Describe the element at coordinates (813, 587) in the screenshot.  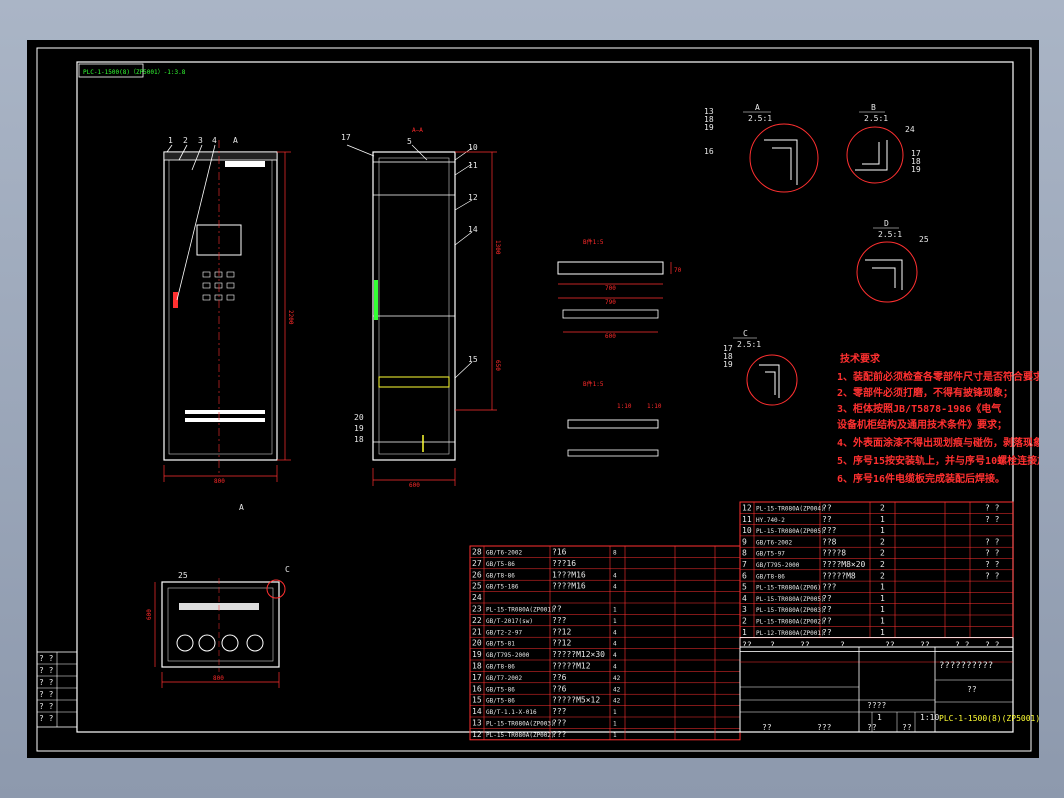
I see `bom-row: 5 PL-15-TR080A(ZP06)??? 1` at that location.